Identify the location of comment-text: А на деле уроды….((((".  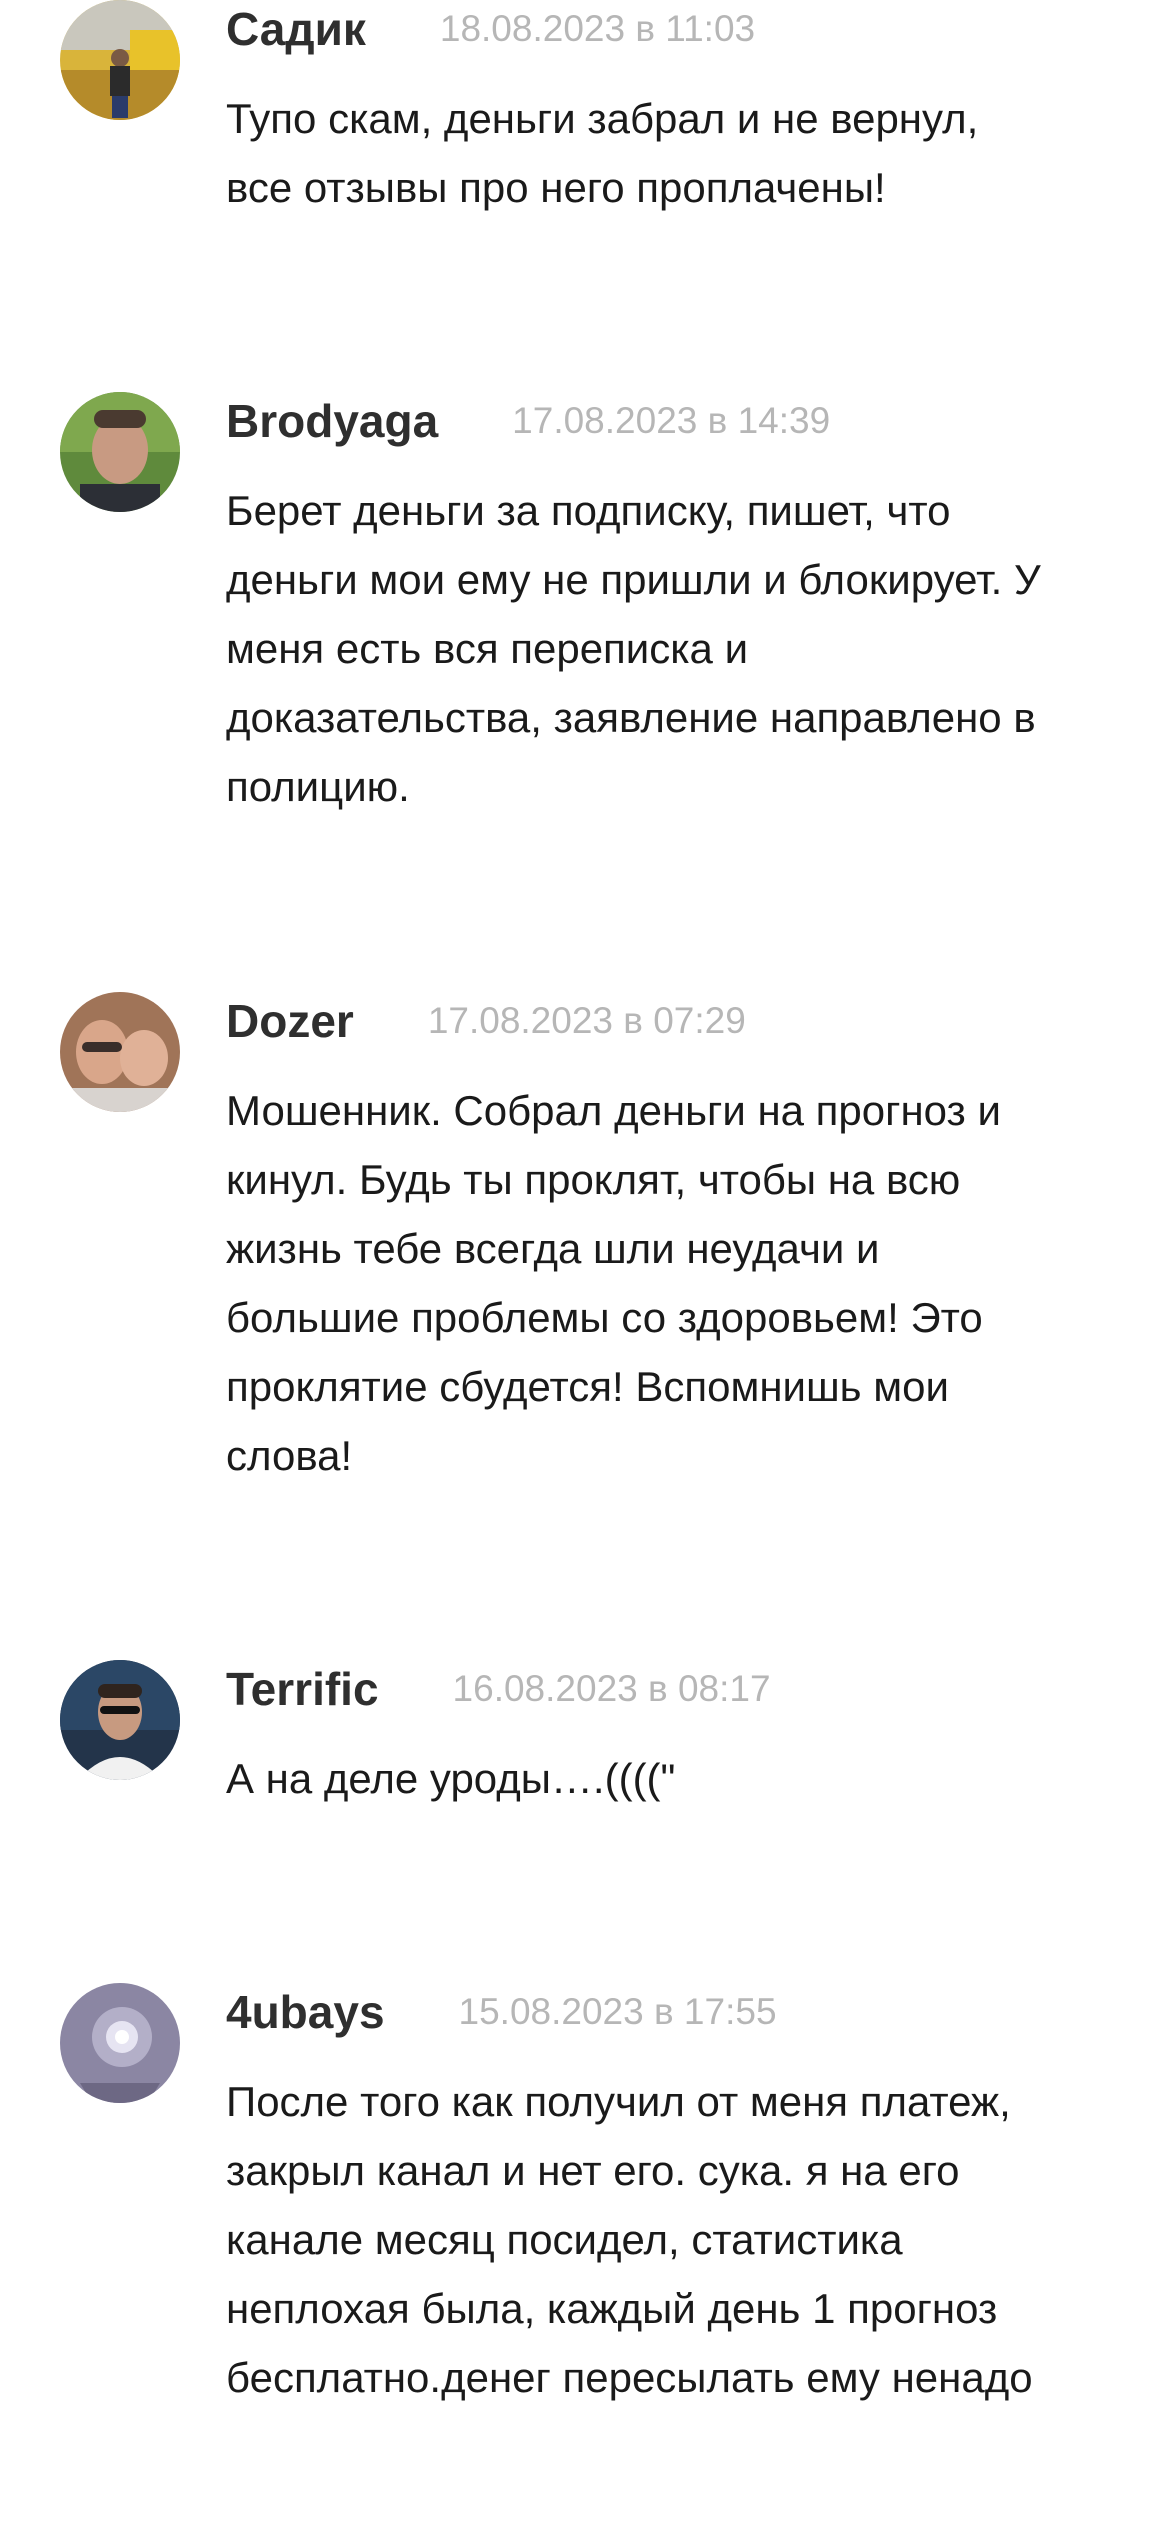
(451, 1778).